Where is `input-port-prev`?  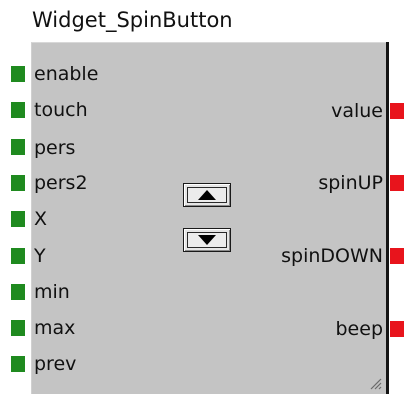 input-port-prev is located at coordinates (18, 364).